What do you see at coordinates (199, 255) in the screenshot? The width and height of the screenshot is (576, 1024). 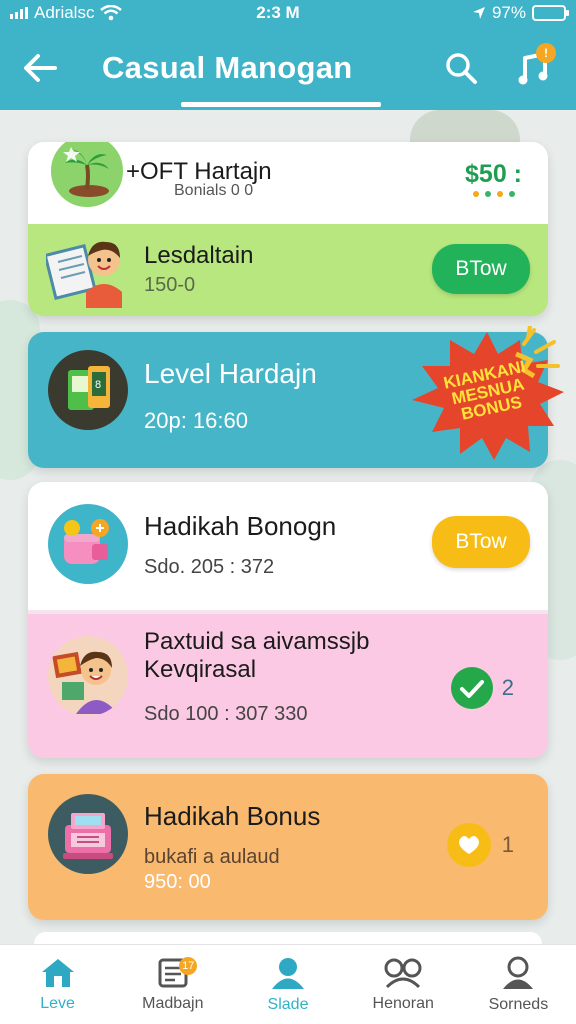 I see `card-title: Lesdaltain` at bounding box center [199, 255].